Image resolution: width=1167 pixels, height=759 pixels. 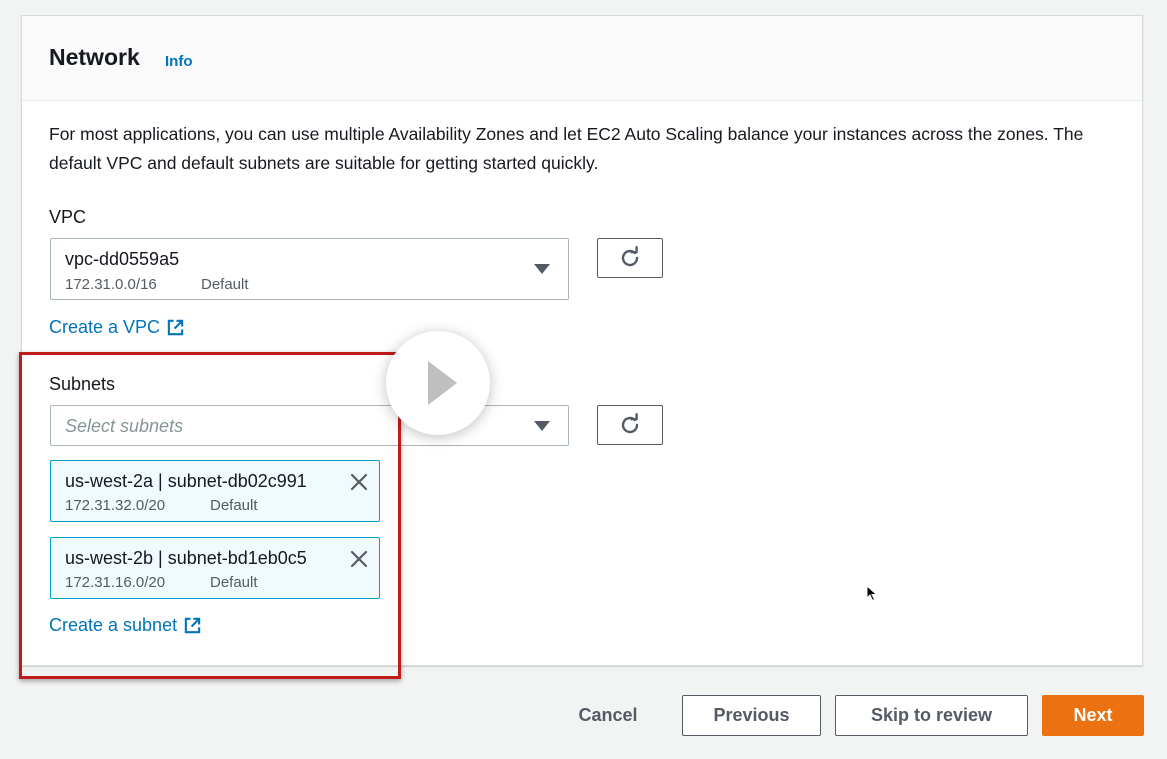 What do you see at coordinates (68, 217) in the screenshot?
I see `vpc-label: VPC` at bounding box center [68, 217].